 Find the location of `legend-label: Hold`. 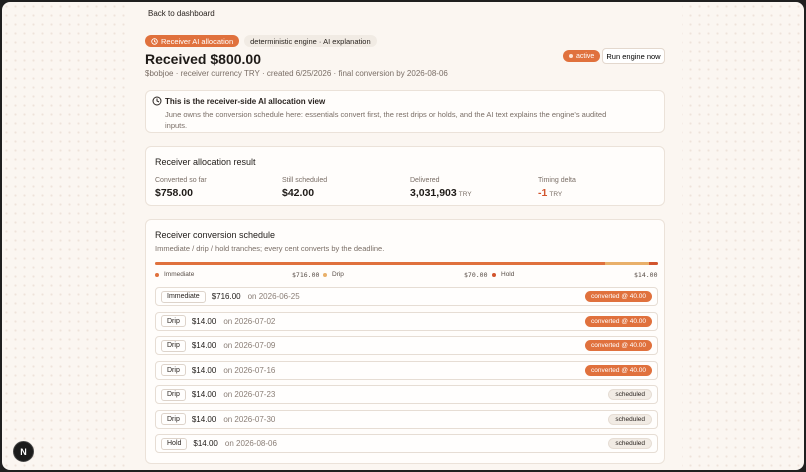

legend-label: Hold is located at coordinates (508, 274).